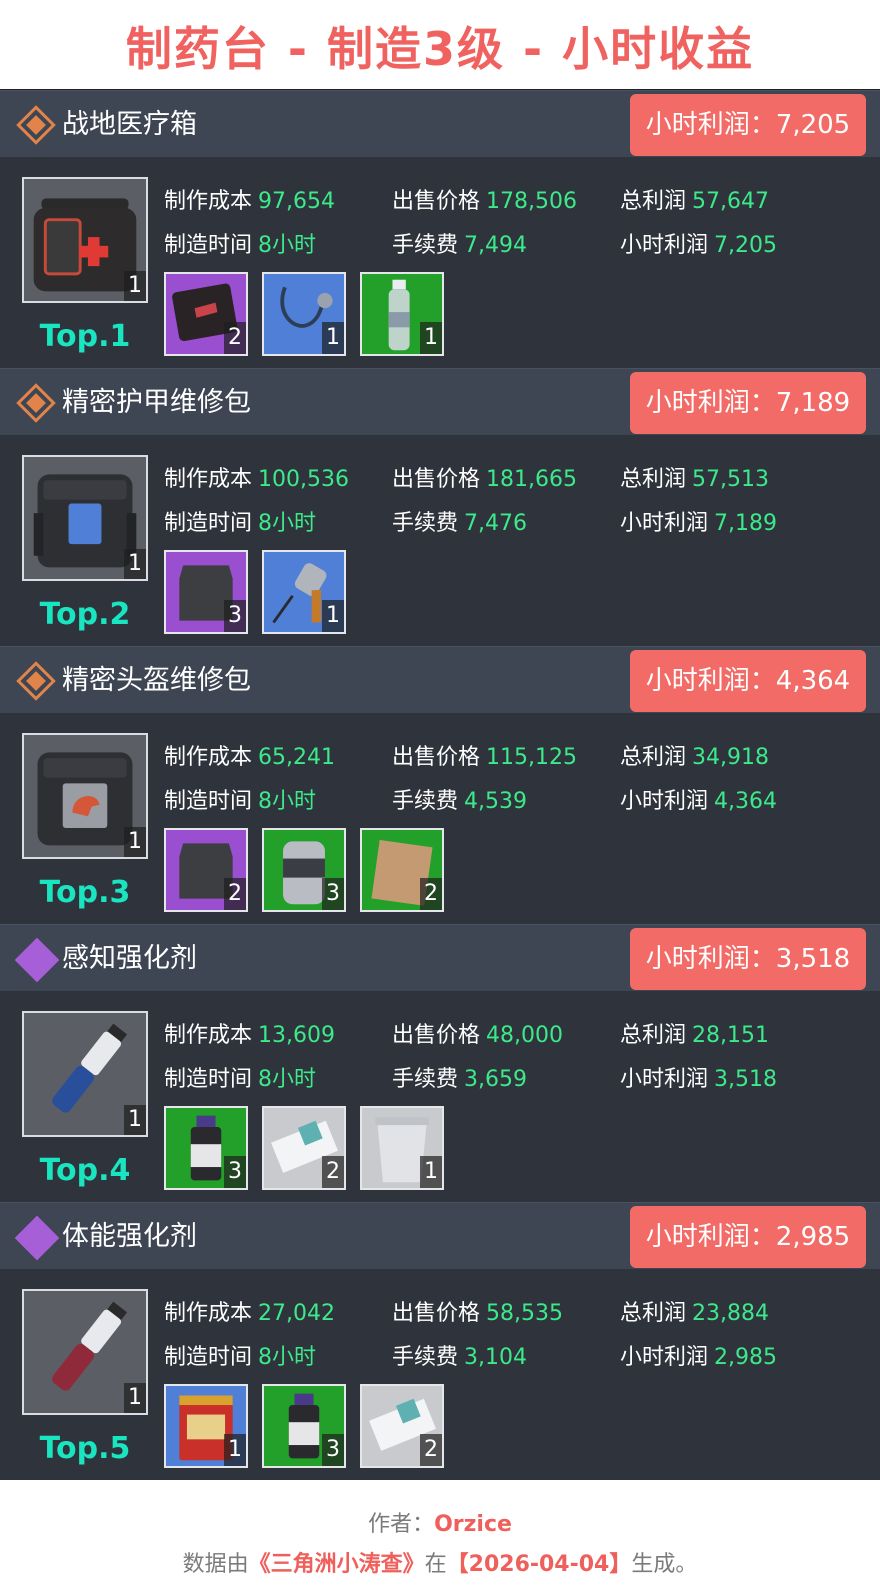 The image size is (880, 1592). What do you see at coordinates (402, 1148) in the screenshot?
I see `yogurt-cup-icon: 1` at bounding box center [402, 1148].